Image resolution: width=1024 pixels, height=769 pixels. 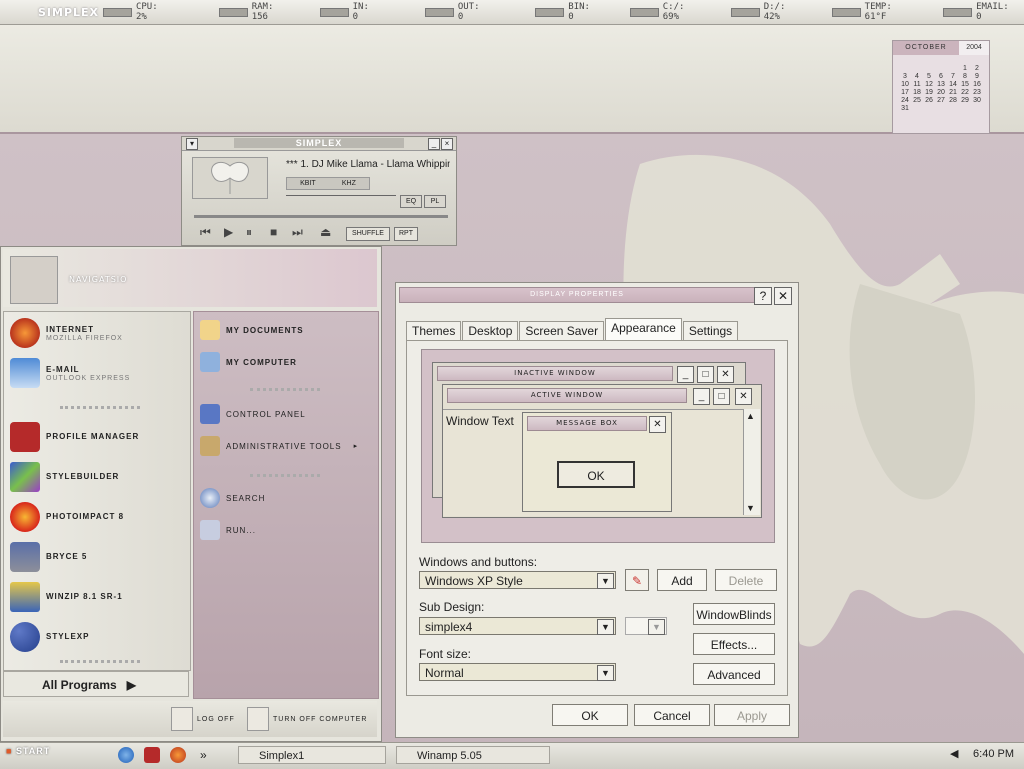 I want to click on calendar-day: 16, so click(x=977, y=84).